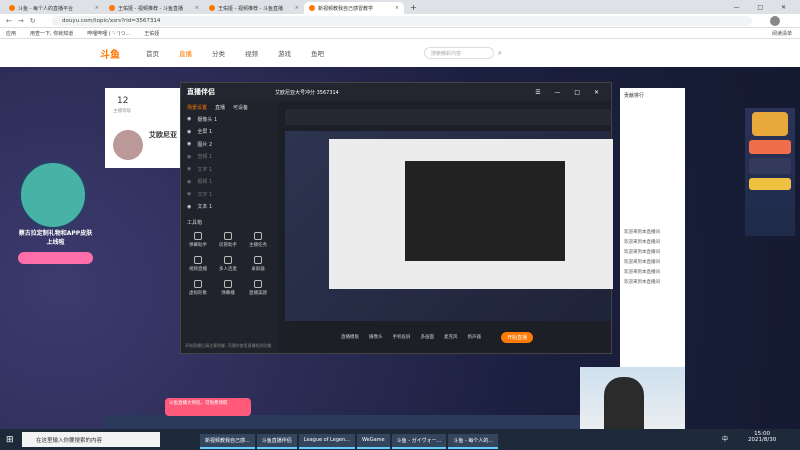 This screenshot has height=450, width=800. I want to click on taskbar-app: WeGame, so click(373, 441).